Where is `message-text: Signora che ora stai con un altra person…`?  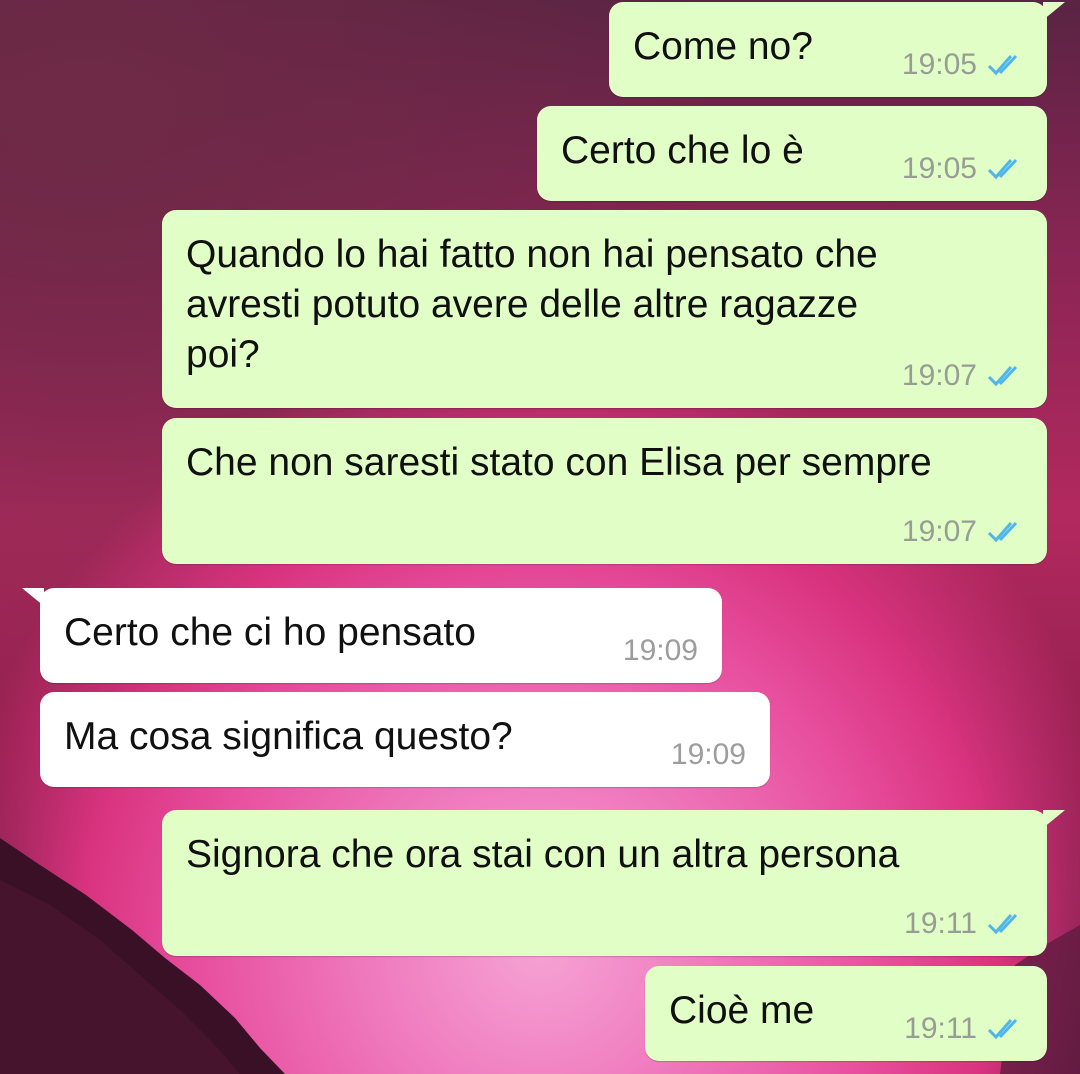
message-text: Signora che ora stai con un altra person… is located at coordinates (543, 854).